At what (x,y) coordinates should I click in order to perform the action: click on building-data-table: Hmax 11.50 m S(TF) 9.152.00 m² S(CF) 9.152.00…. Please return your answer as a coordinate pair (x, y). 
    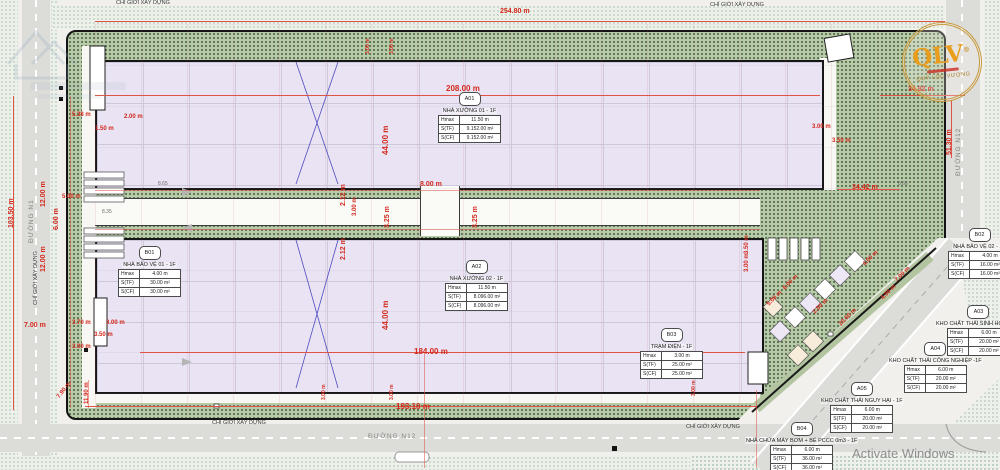
    Looking at the image, I should click on (469, 129).